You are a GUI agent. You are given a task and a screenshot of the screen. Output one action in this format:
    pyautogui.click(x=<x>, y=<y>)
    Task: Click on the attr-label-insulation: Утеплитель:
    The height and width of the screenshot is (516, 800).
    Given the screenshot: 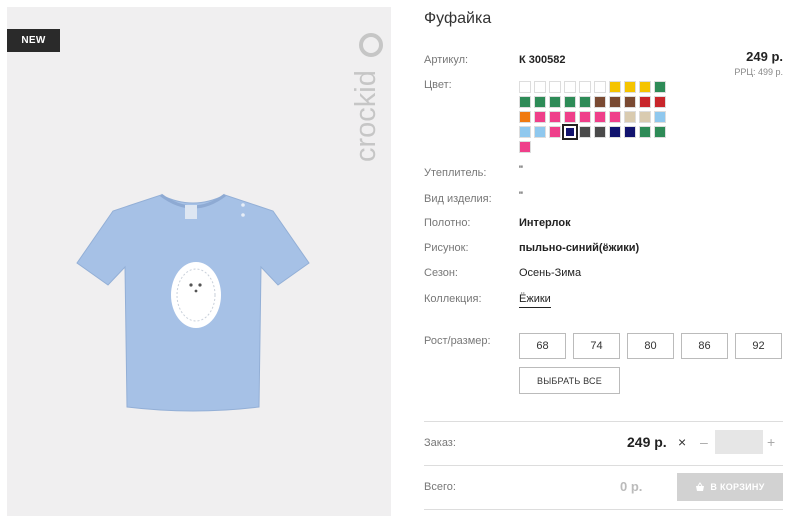 What is the action you would take?
    pyautogui.click(x=455, y=173)
    